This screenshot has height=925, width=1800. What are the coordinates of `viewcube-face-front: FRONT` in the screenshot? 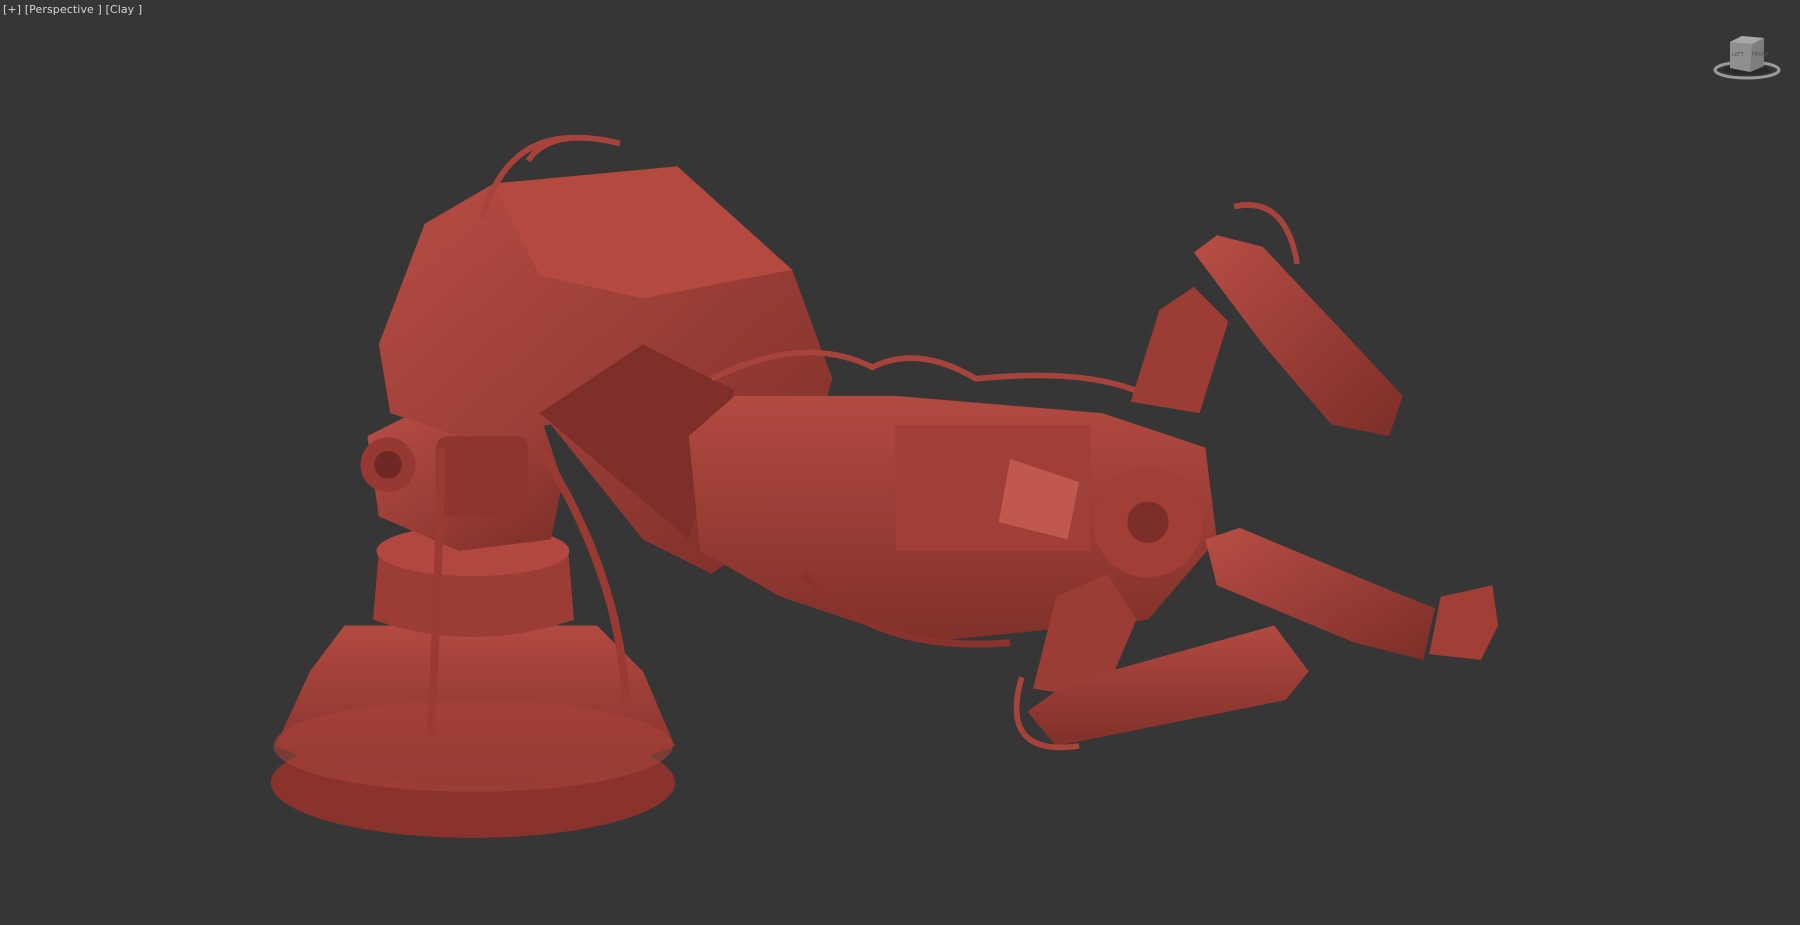 It's located at (1760, 55).